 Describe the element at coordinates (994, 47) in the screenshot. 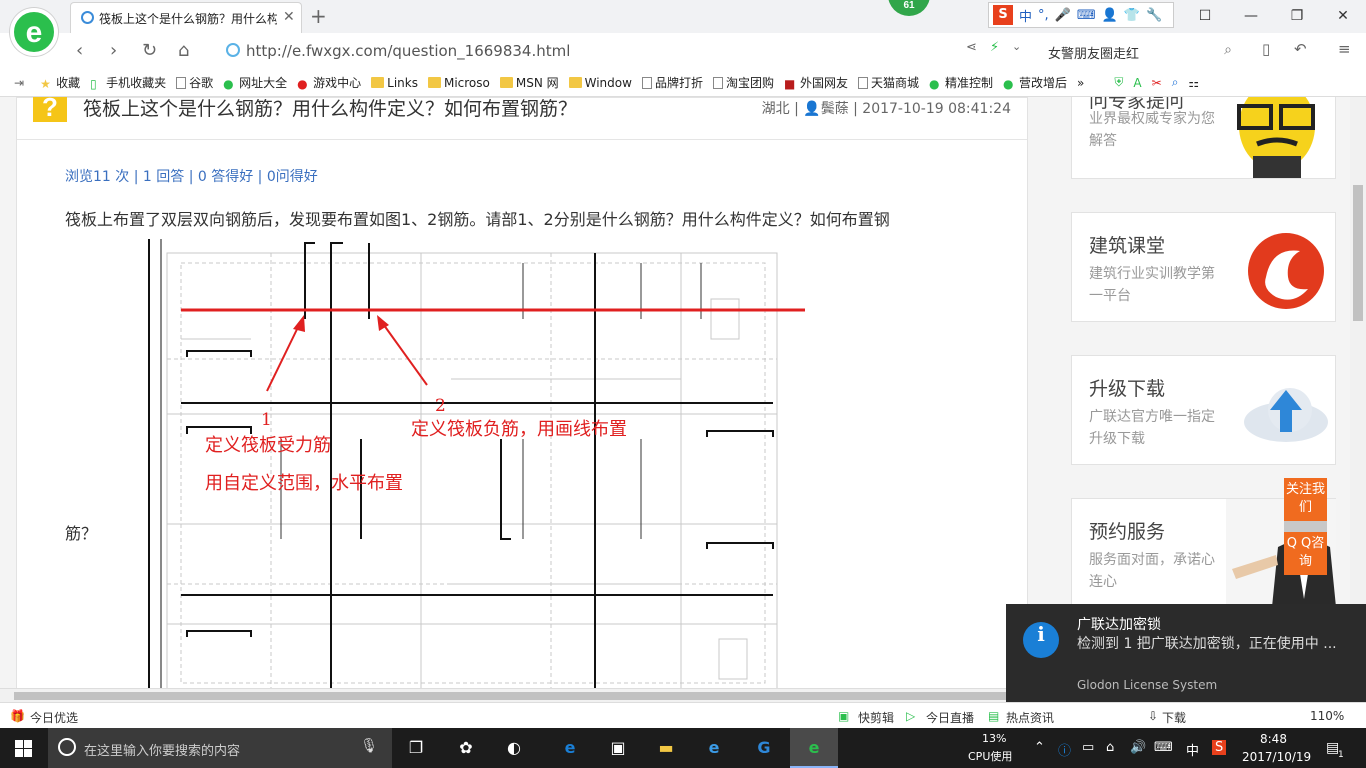

I see `lightning-icon: ⚡` at that location.